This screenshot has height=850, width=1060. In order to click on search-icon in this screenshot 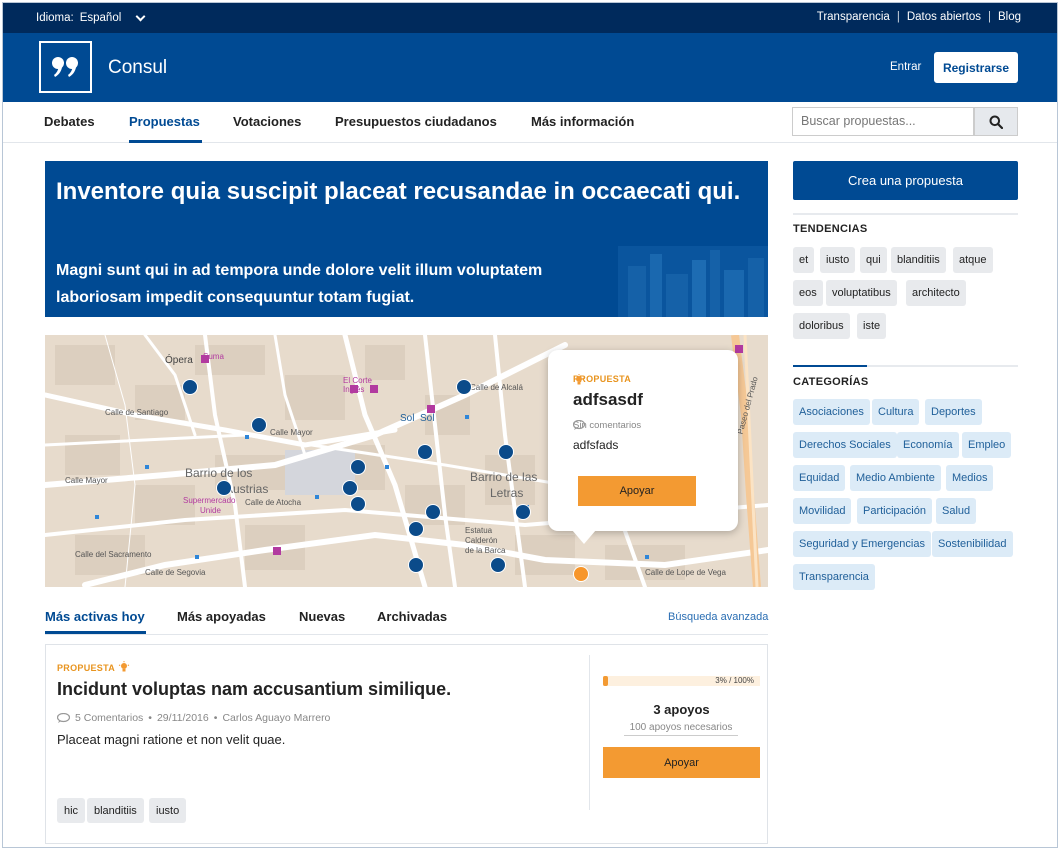, I will do `click(996, 122)`.